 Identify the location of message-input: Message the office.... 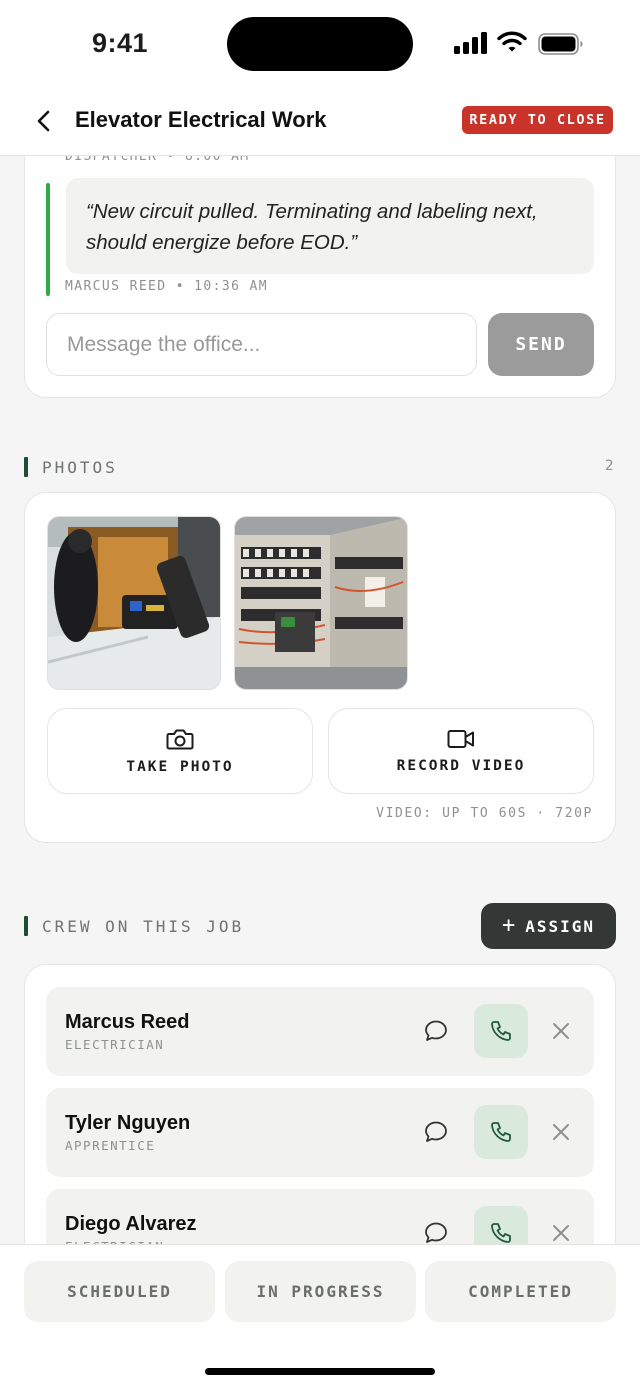
(261, 344).